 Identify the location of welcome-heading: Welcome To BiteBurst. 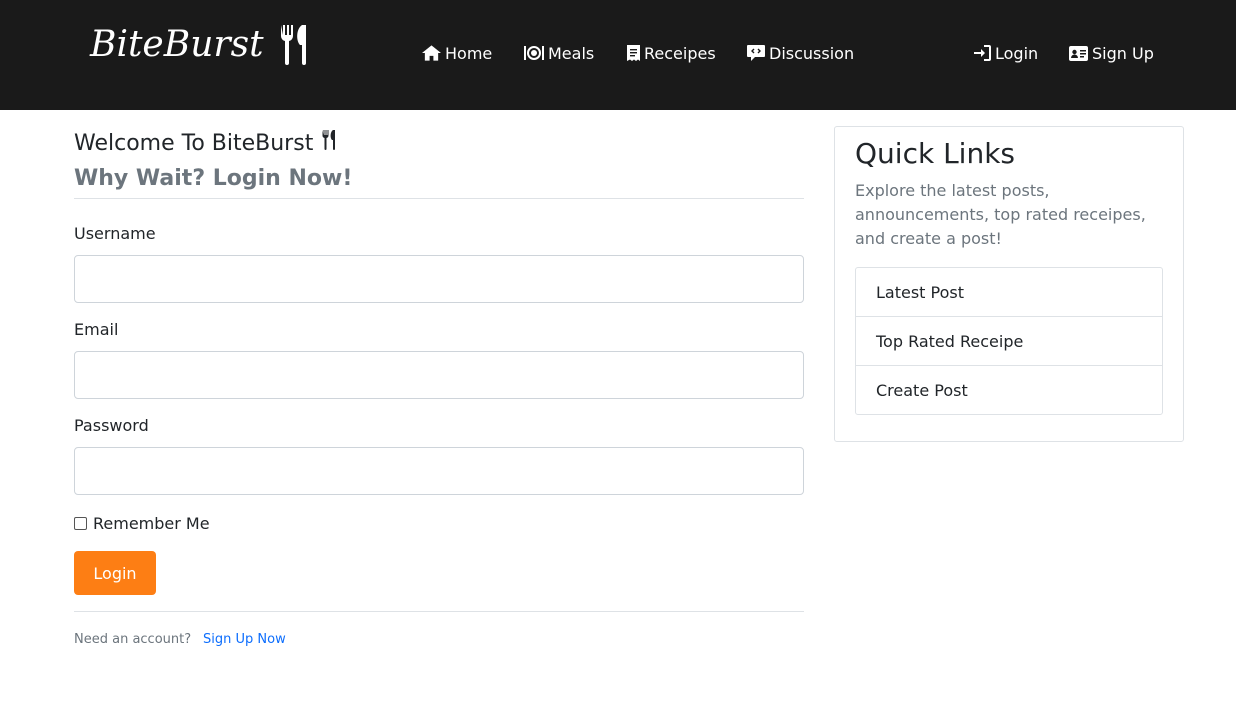
(206, 143).